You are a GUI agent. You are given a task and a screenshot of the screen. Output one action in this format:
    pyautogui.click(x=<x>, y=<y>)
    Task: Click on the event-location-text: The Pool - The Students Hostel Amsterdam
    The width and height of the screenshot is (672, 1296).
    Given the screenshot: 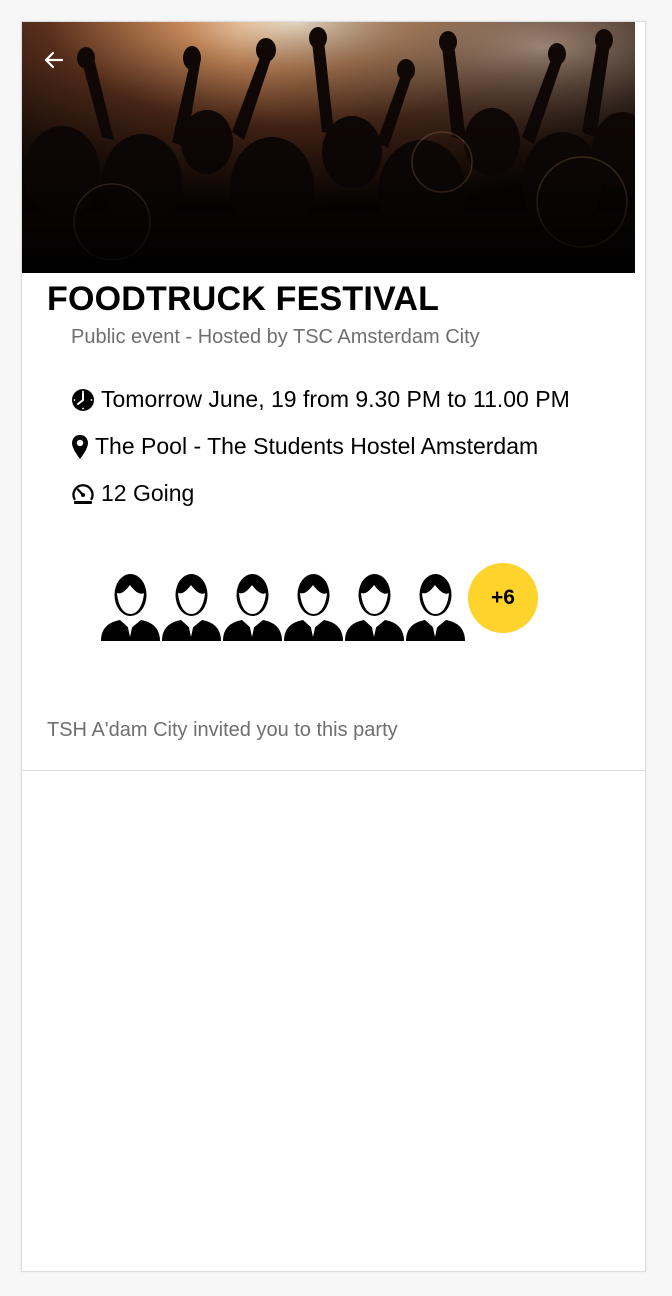 What is the action you would take?
    pyautogui.click(x=317, y=446)
    